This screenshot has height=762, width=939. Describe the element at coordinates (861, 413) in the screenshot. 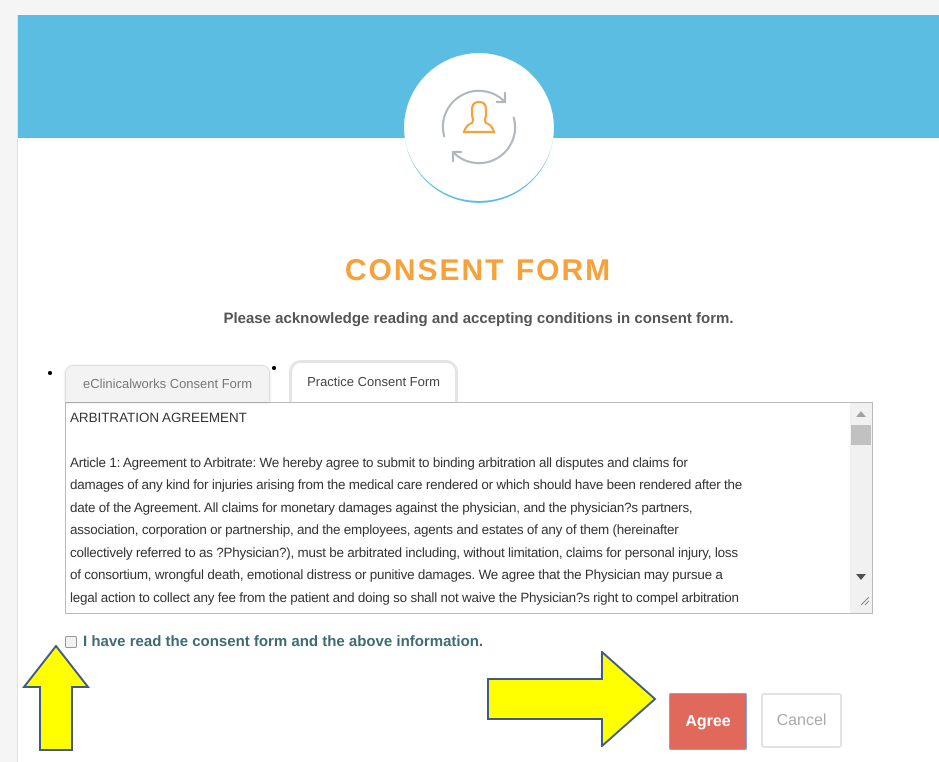

I see `scroll-up-icon` at that location.